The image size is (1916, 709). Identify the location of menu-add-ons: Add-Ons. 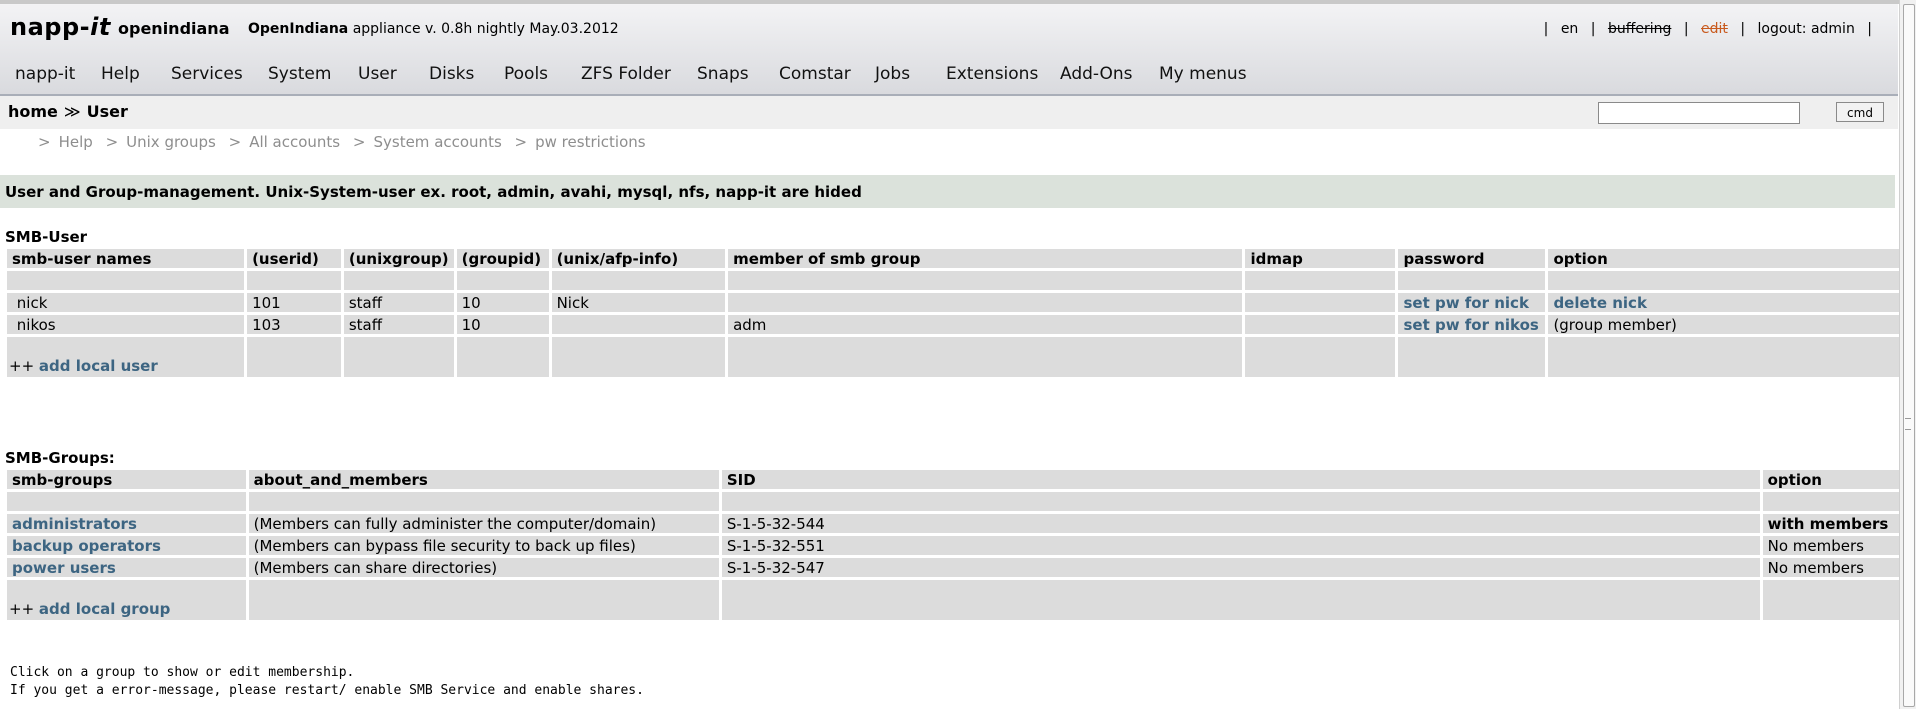
(1096, 74).